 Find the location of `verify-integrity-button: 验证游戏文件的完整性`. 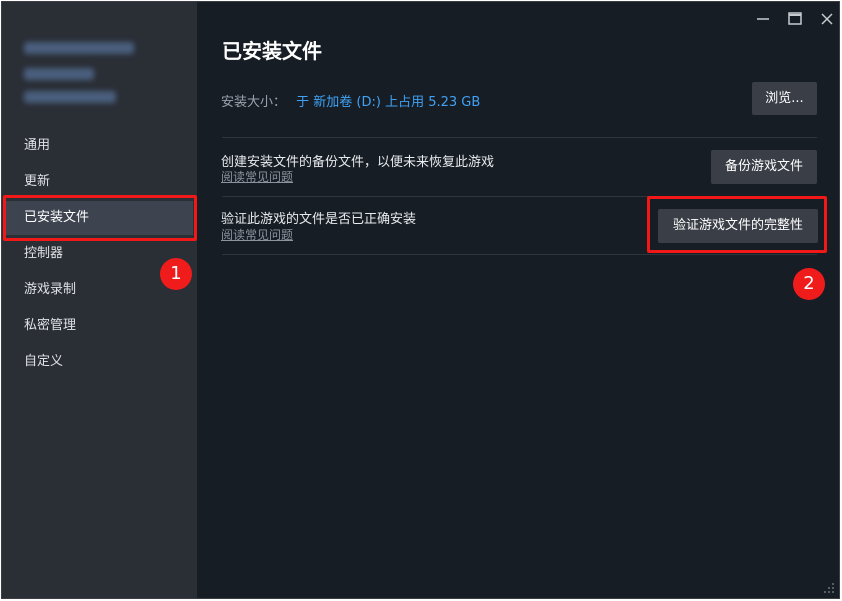

verify-integrity-button: 验证游戏文件的完整性 is located at coordinates (738, 226).